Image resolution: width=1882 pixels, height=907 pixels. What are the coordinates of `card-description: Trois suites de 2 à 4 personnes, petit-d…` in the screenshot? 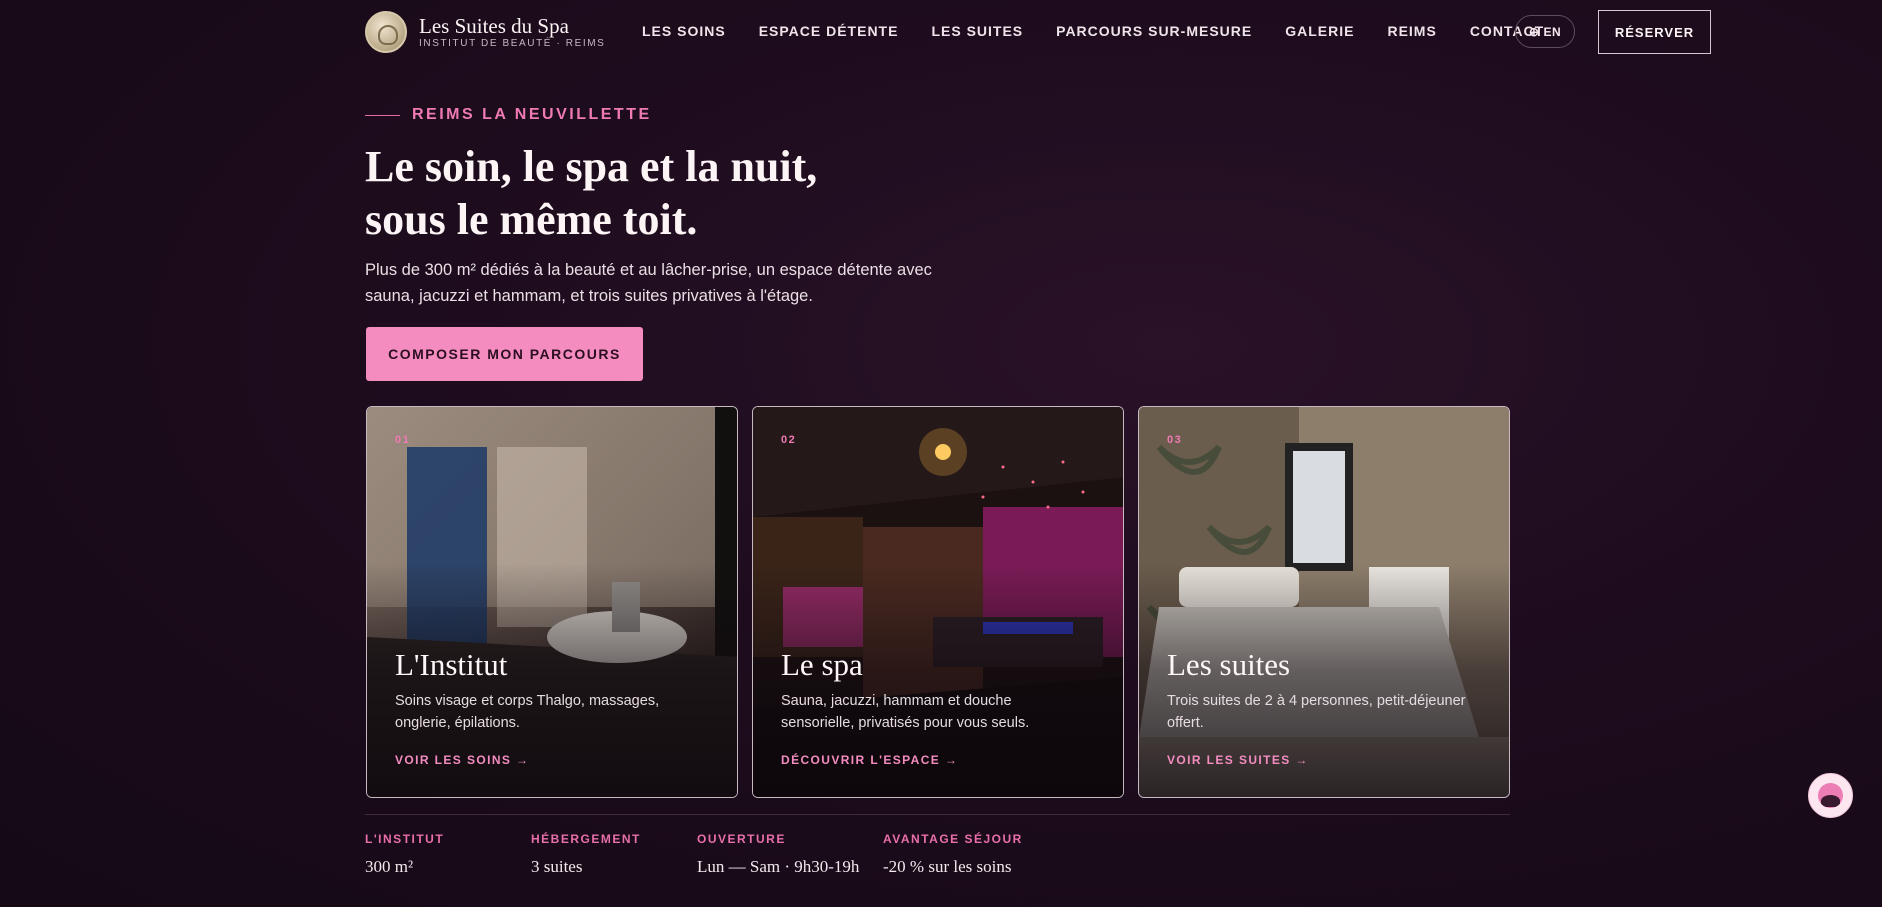 It's located at (1316, 712).